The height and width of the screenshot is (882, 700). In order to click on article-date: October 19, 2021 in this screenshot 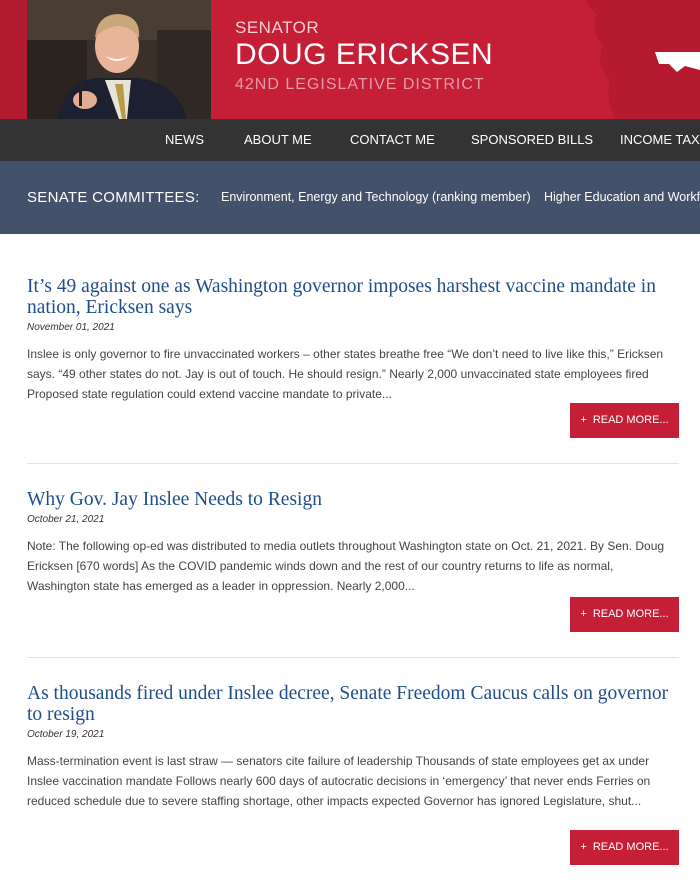, I will do `click(66, 734)`.